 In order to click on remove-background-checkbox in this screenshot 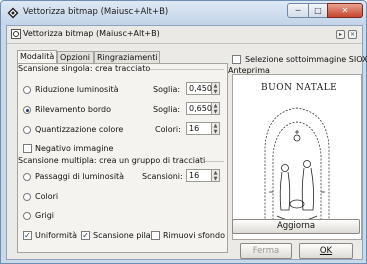, I will do `click(155, 235)`.